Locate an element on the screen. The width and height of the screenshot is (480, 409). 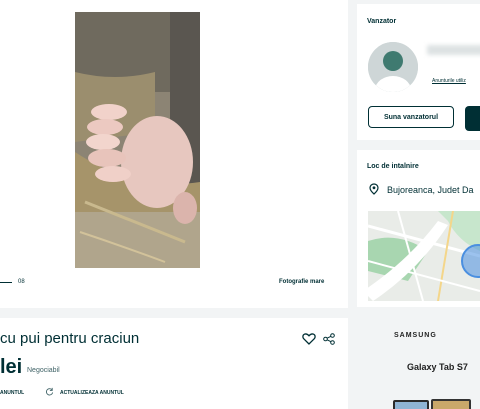
heart-icon is located at coordinates (309, 339).